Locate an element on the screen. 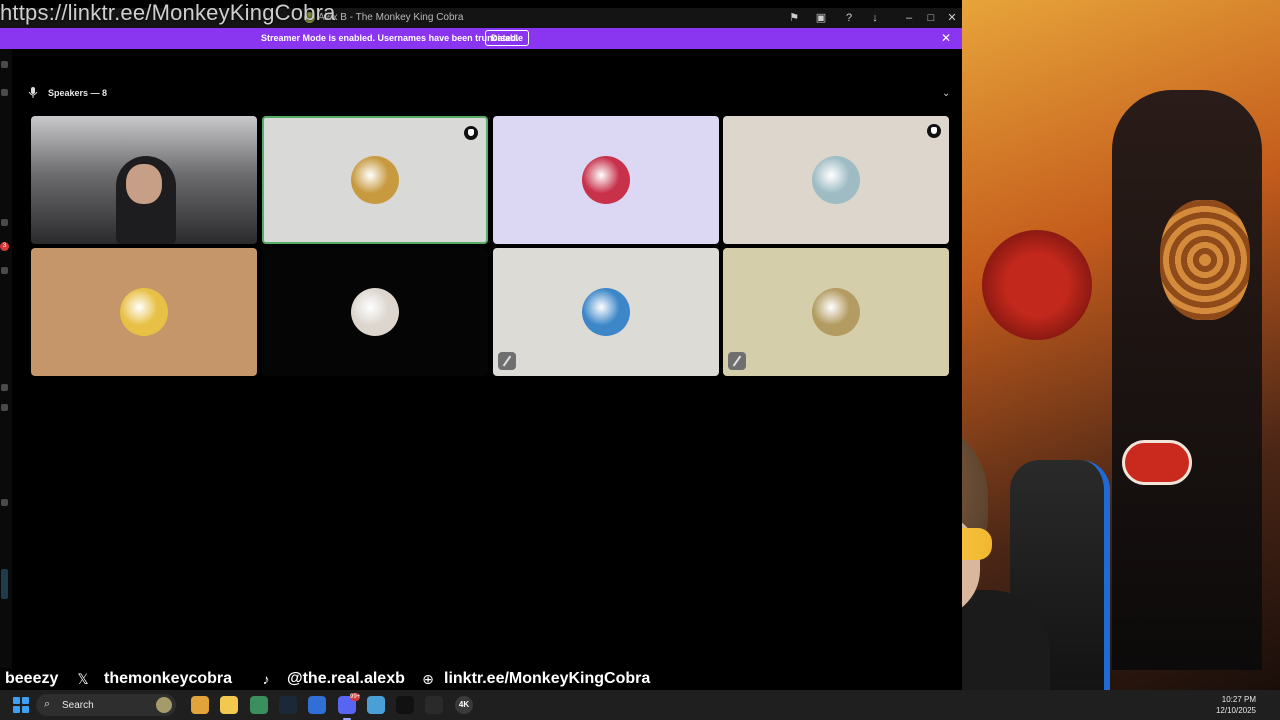 Image resolution: width=1280 pixels, height=720 pixels. notepad-app-icon is located at coordinates (376, 705).